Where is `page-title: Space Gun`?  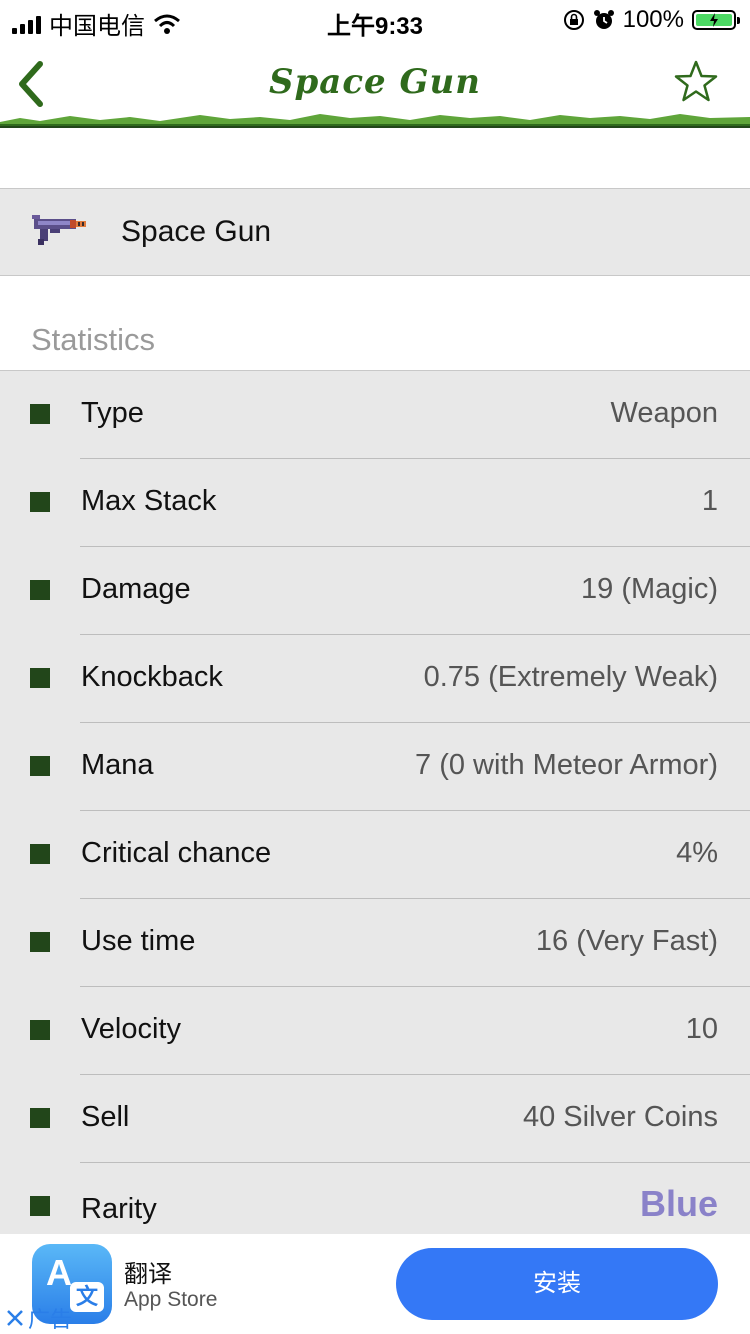
page-title: Space Gun is located at coordinates (374, 82).